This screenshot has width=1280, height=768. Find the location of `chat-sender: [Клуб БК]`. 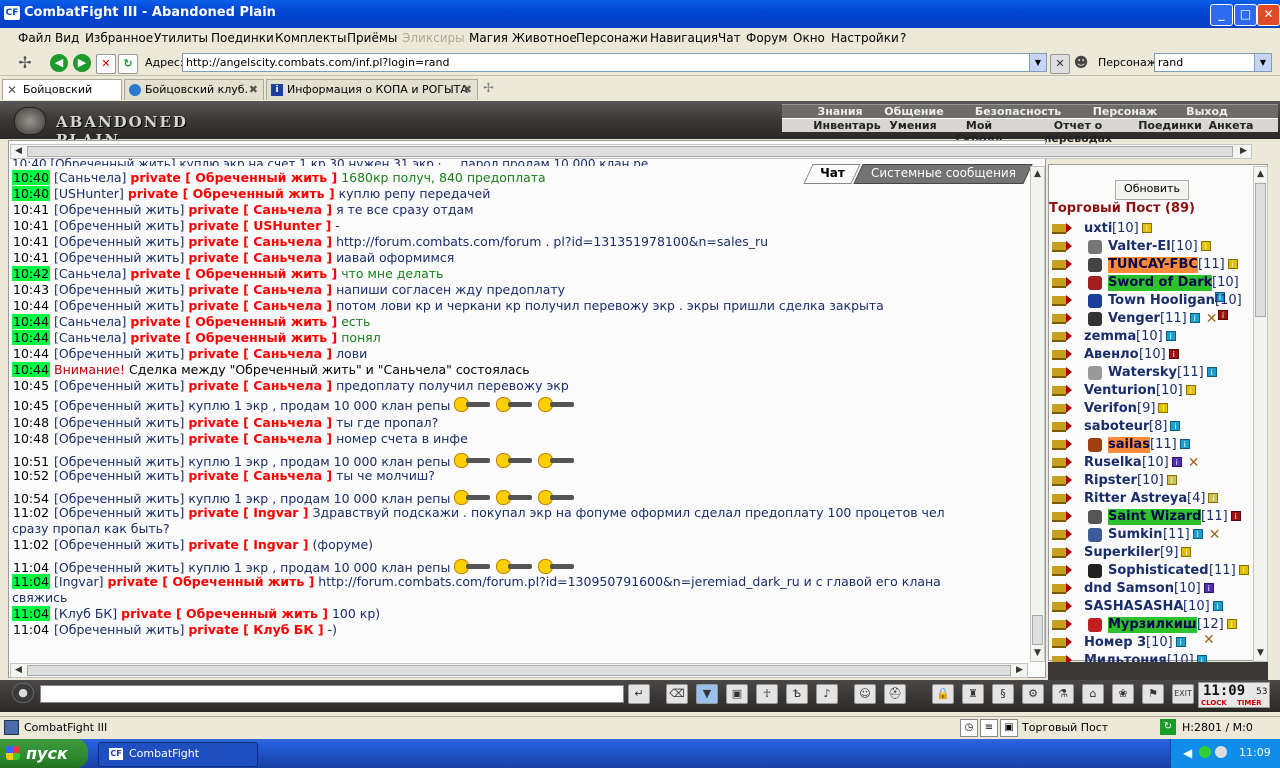

chat-sender: [Клуб БК] is located at coordinates (85, 613).